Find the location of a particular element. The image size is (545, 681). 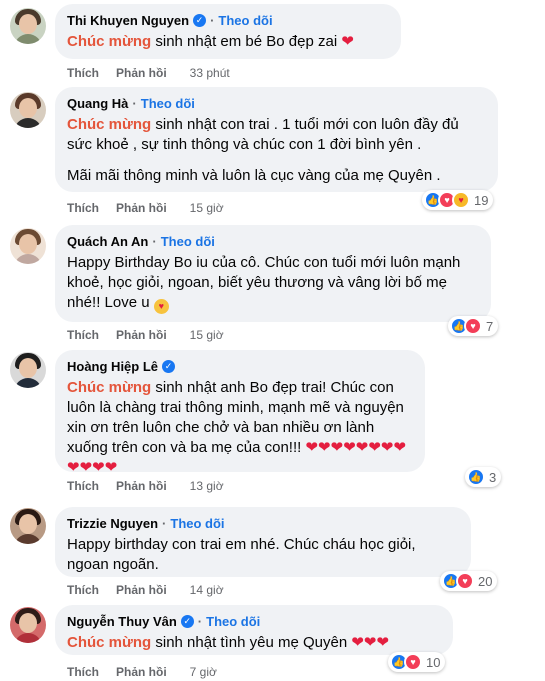

reactions-summary: 👍 3 is located at coordinates (483, 477).